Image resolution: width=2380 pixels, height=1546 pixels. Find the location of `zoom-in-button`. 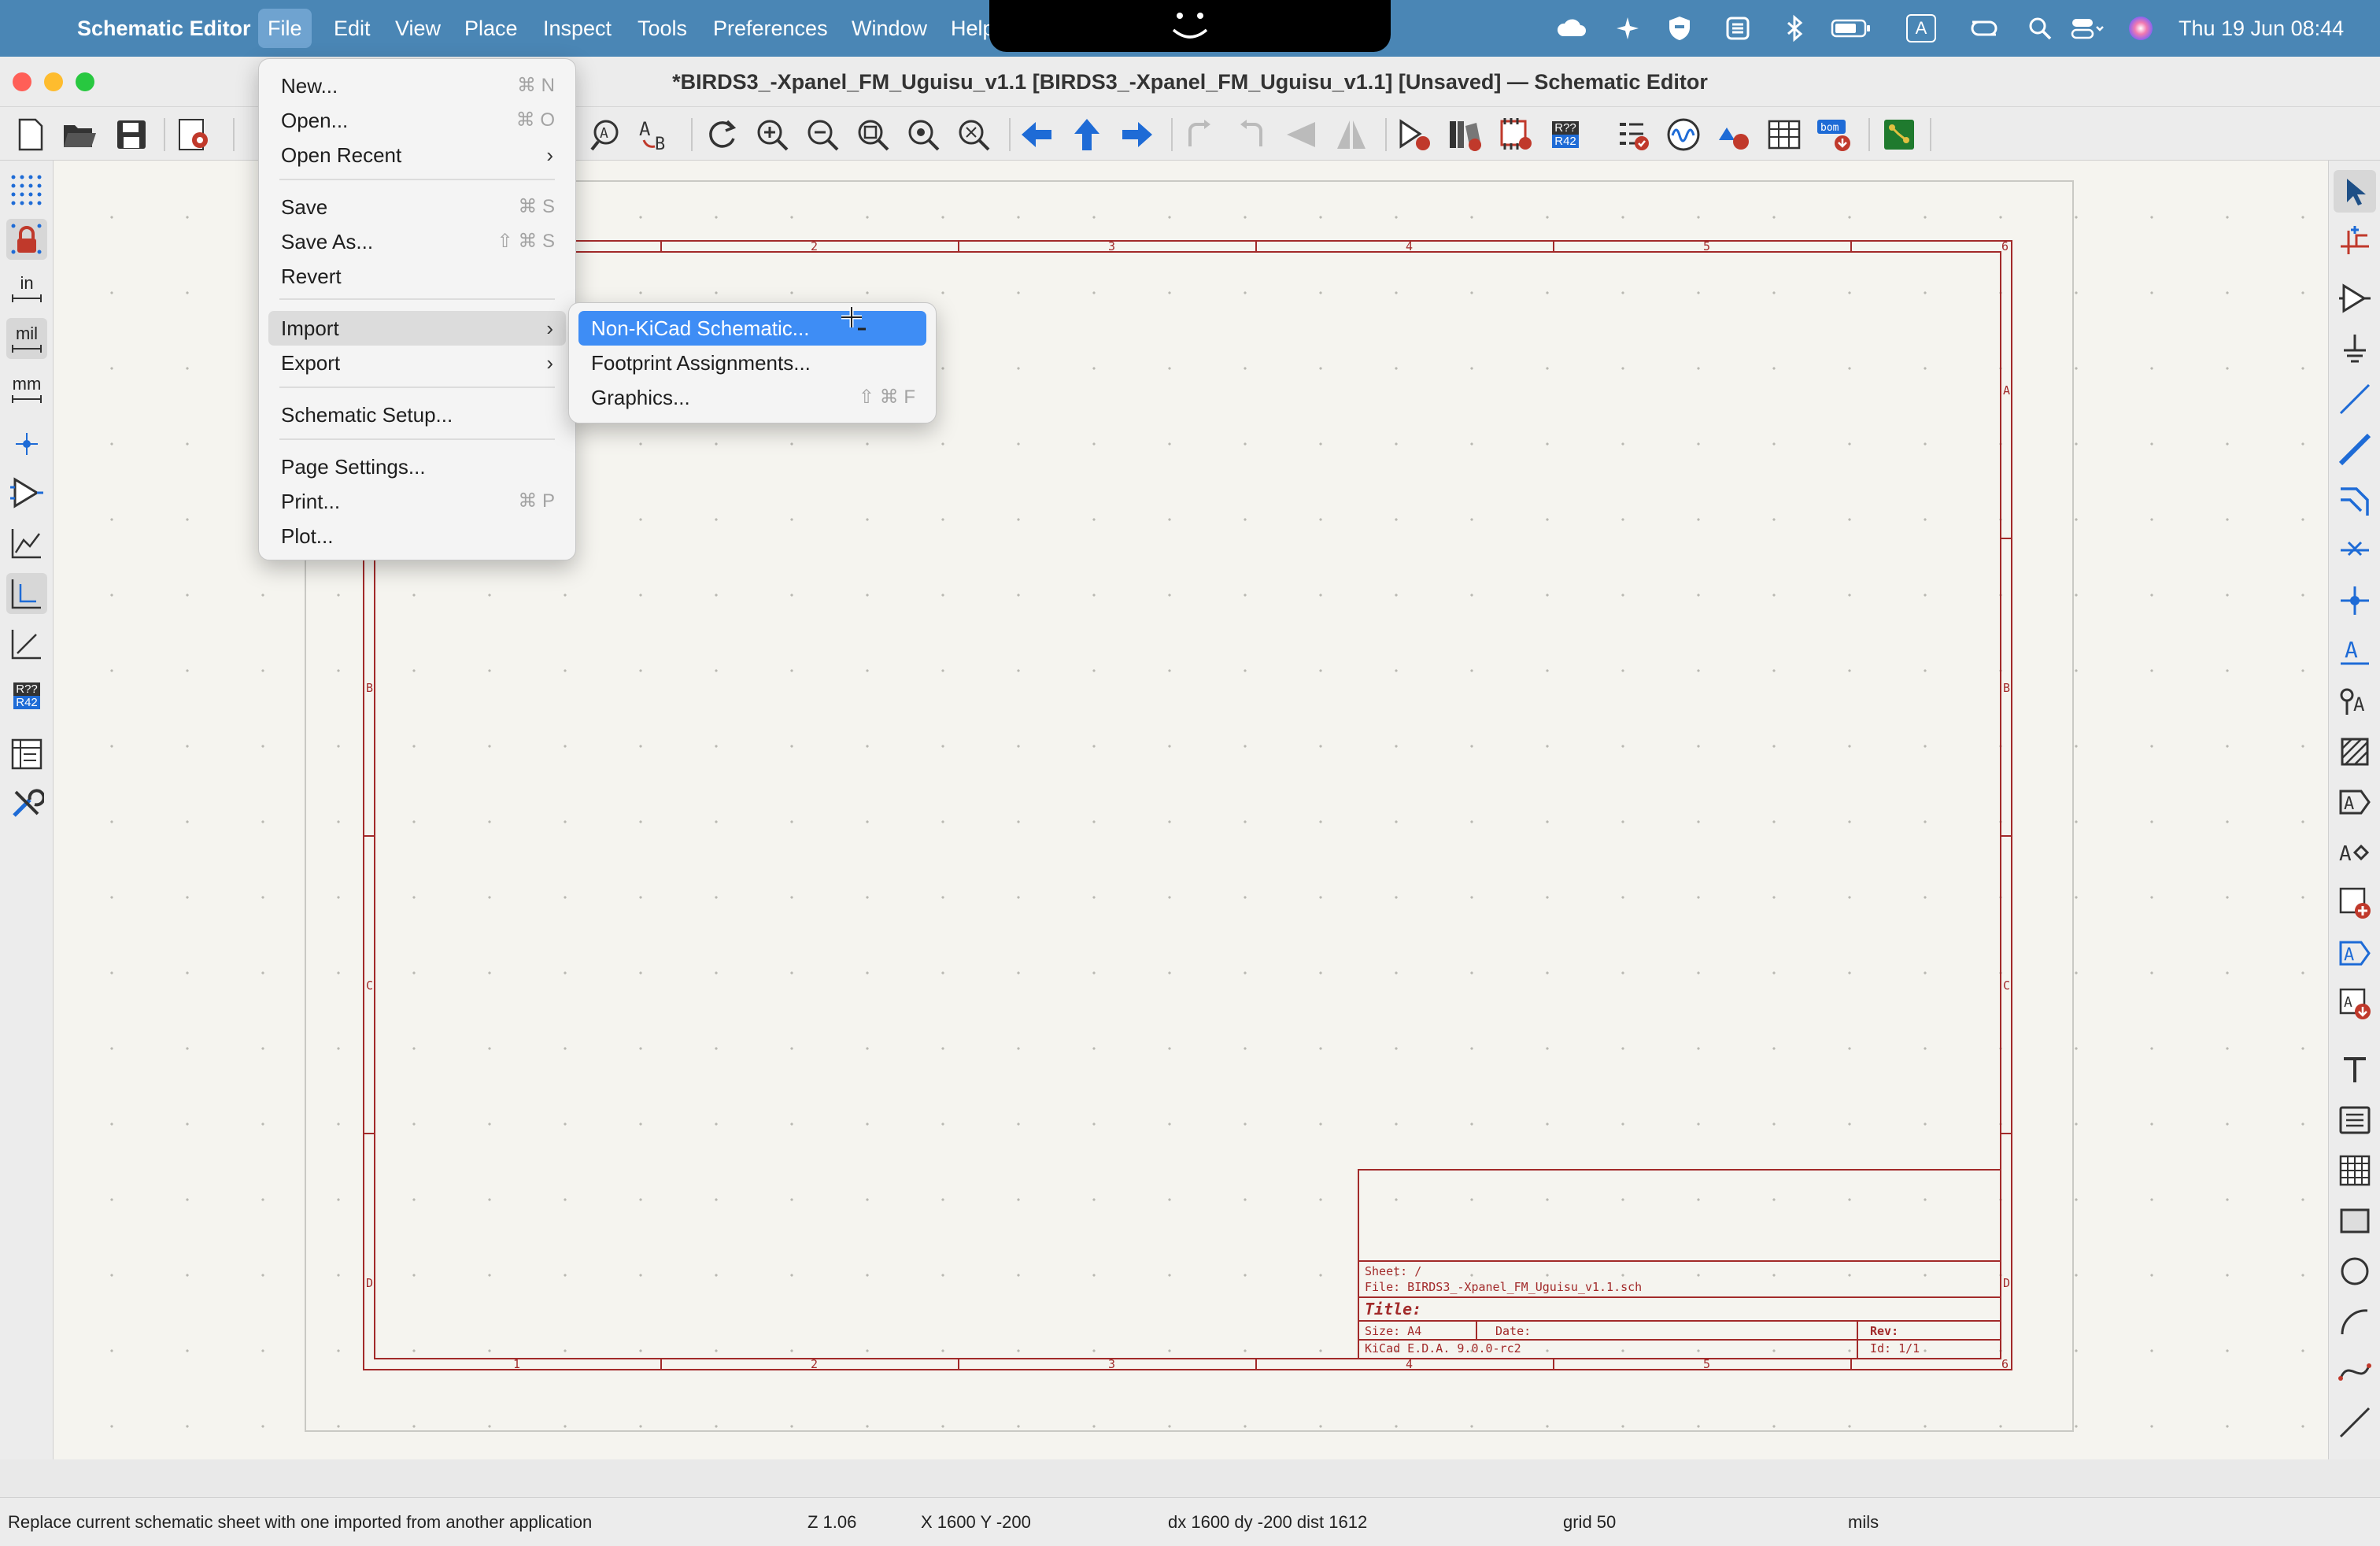

zoom-in-button is located at coordinates (772, 135).